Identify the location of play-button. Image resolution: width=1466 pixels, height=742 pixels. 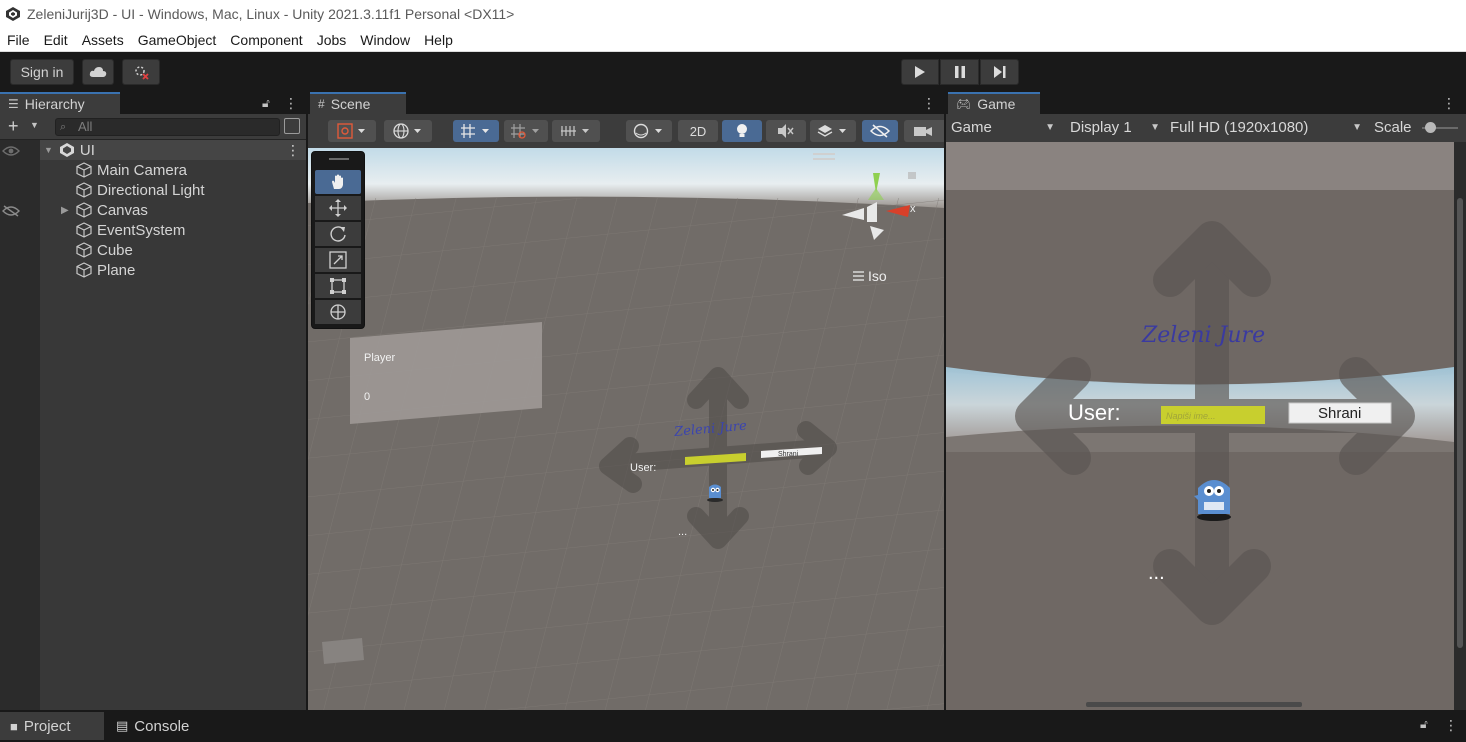
(920, 72).